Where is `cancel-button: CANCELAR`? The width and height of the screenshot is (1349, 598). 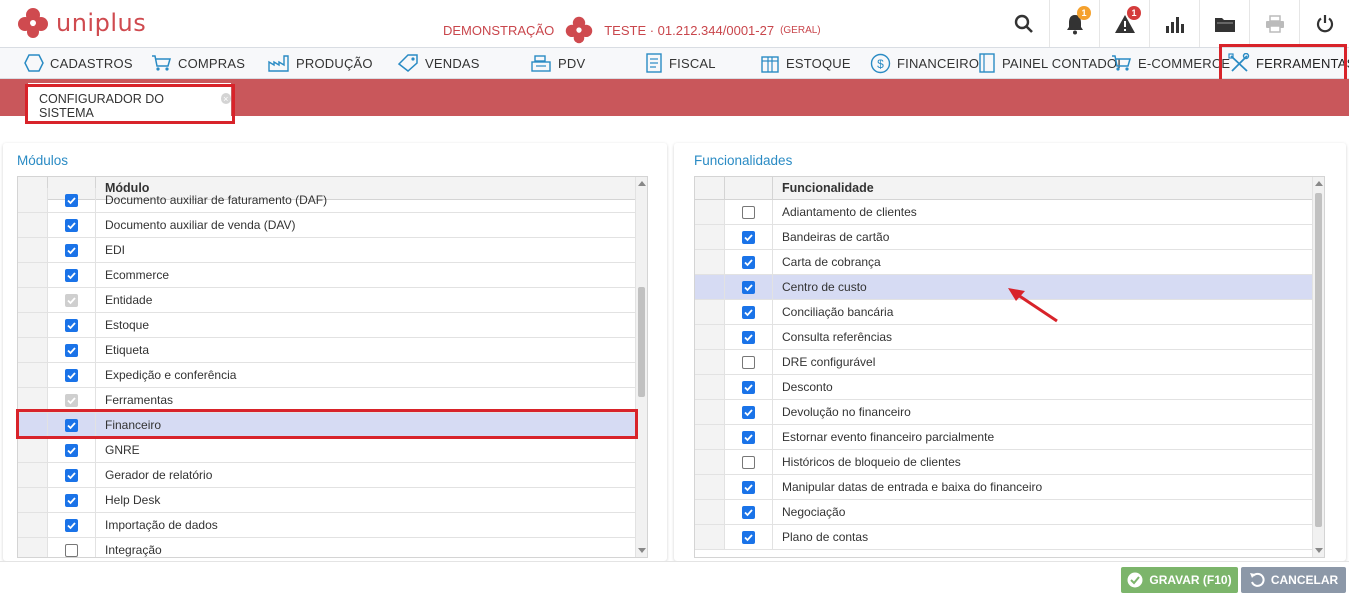 cancel-button: CANCELAR is located at coordinates (1293, 580).